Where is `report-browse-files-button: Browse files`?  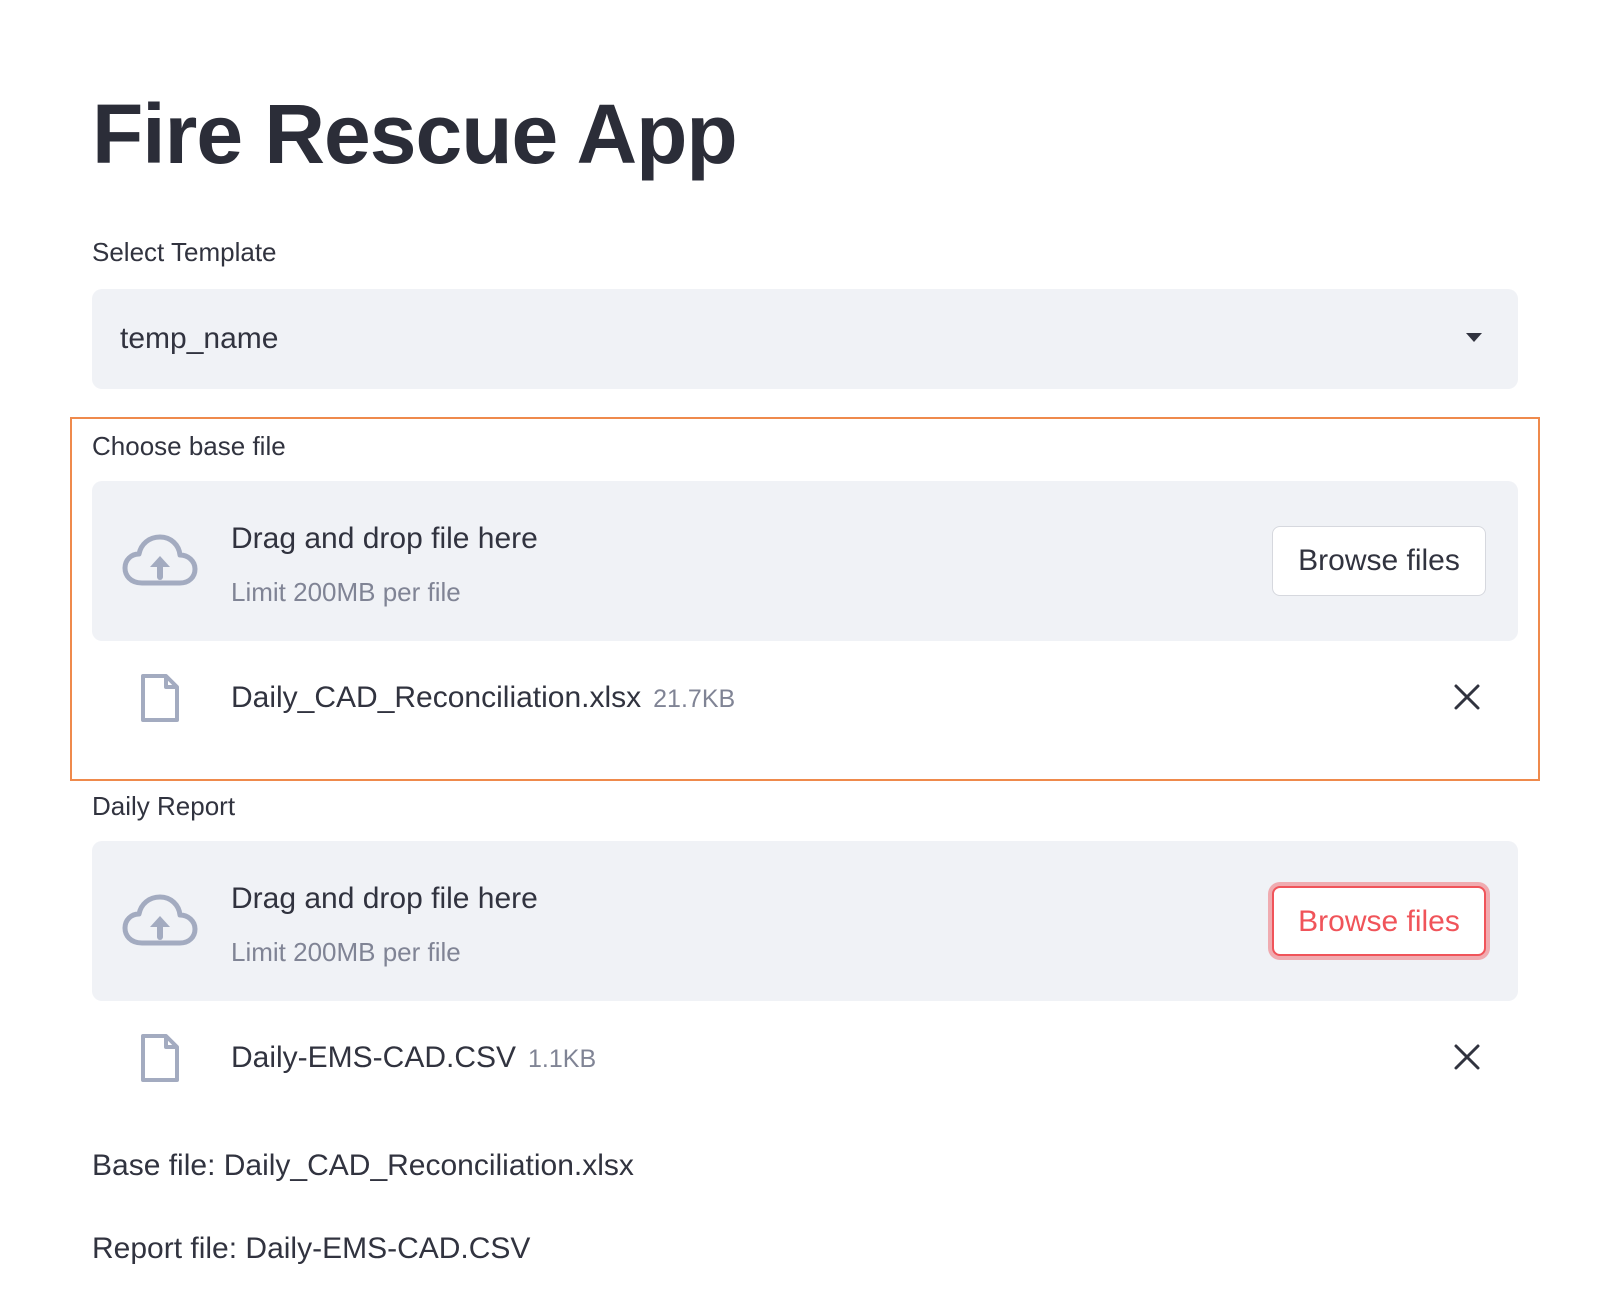
report-browse-files-button: Browse files is located at coordinates (1379, 921).